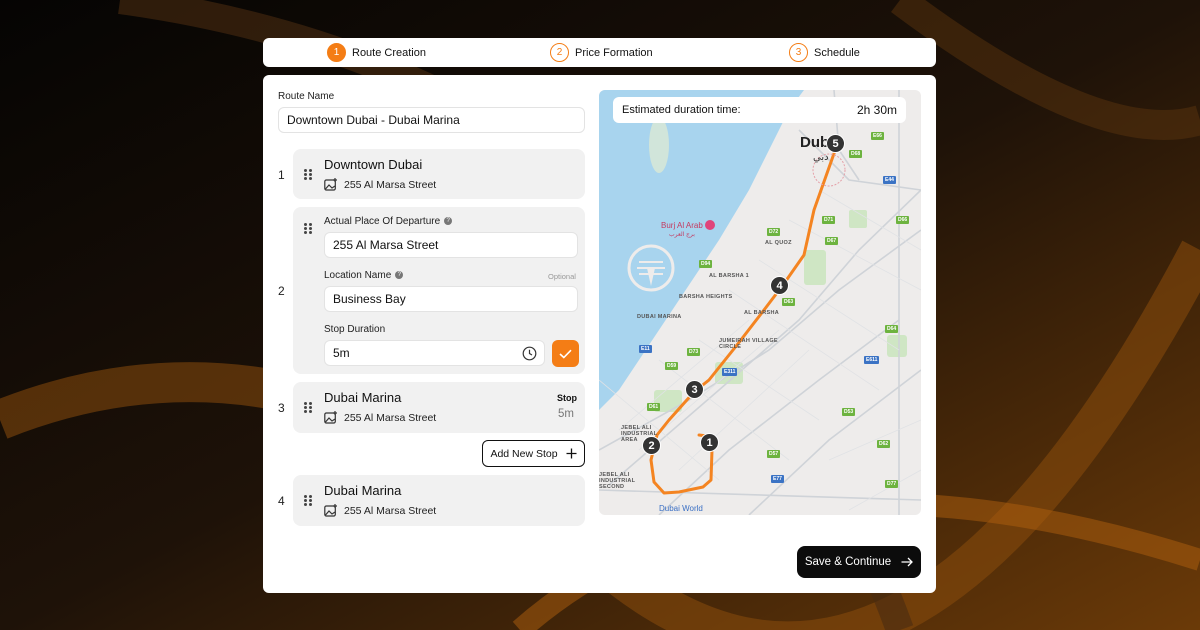  What do you see at coordinates (566, 414) in the screenshot?
I see `stop-duration-display: 5m` at bounding box center [566, 414].